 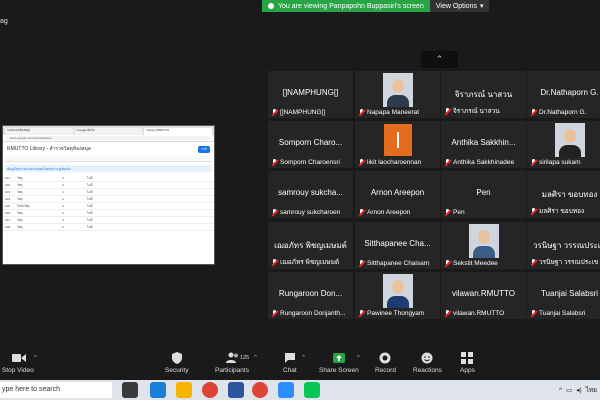 I want to click on participant-tile: มลศิรา ขอบทอง มลศิรา ขอบทอง, so click(x=563, y=194).